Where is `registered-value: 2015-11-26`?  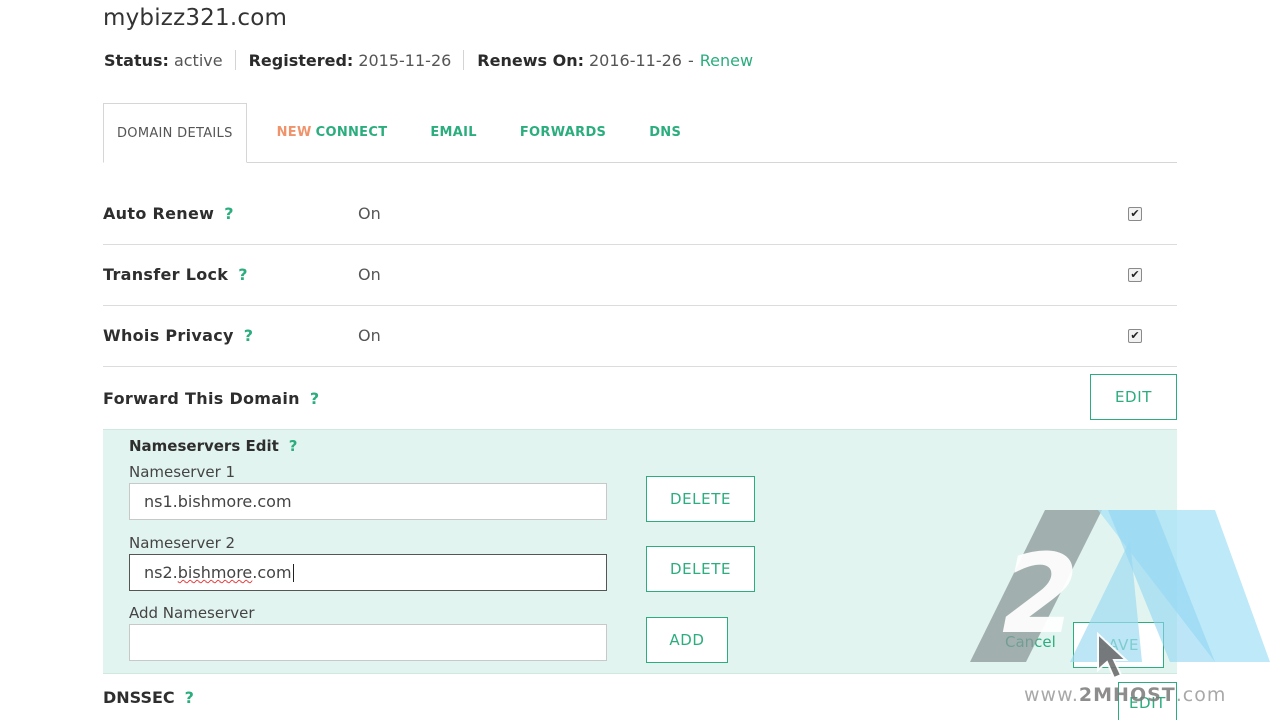
registered-value: 2015-11-26 is located at coordinates (405, 60).